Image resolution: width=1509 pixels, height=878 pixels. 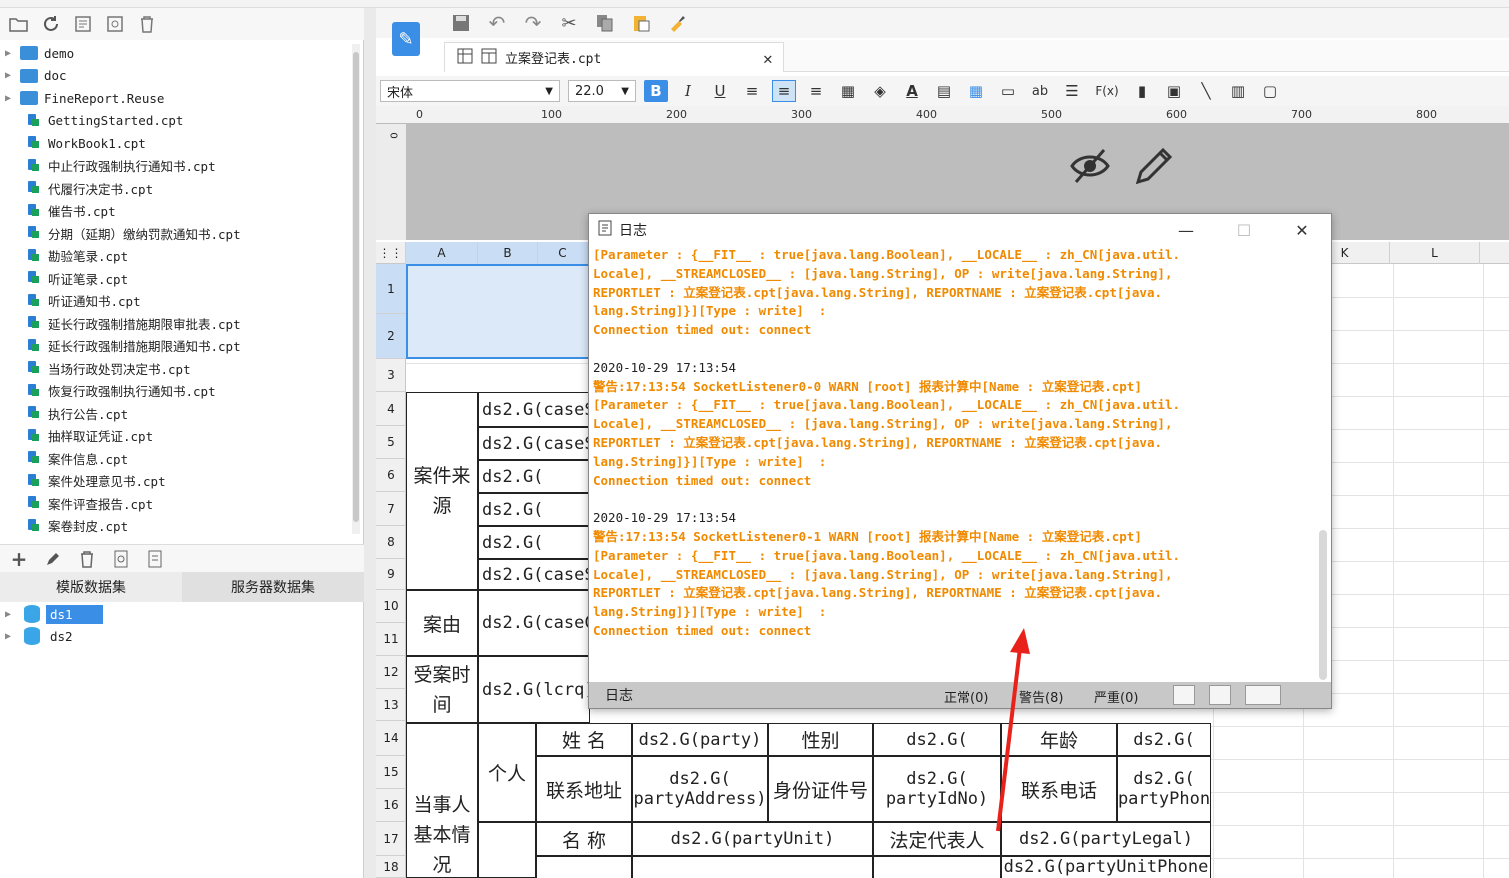 What do you see at coordinates (147, 24) in the screenshot?
I see `delete-icon` at bounding box center [147, 24].